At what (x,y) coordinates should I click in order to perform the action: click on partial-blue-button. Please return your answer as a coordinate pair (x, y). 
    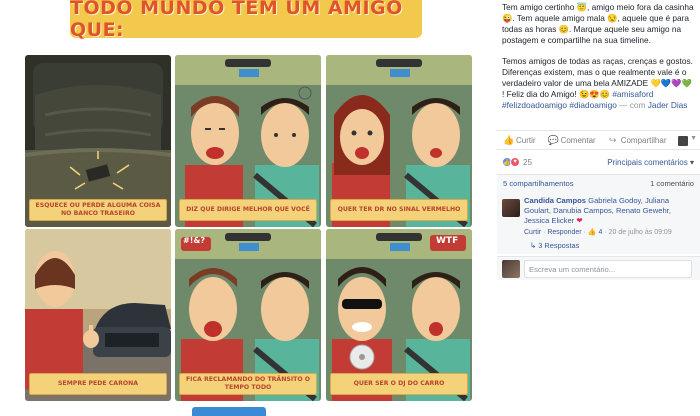
    Looking at the image, I should click on (229, 411).